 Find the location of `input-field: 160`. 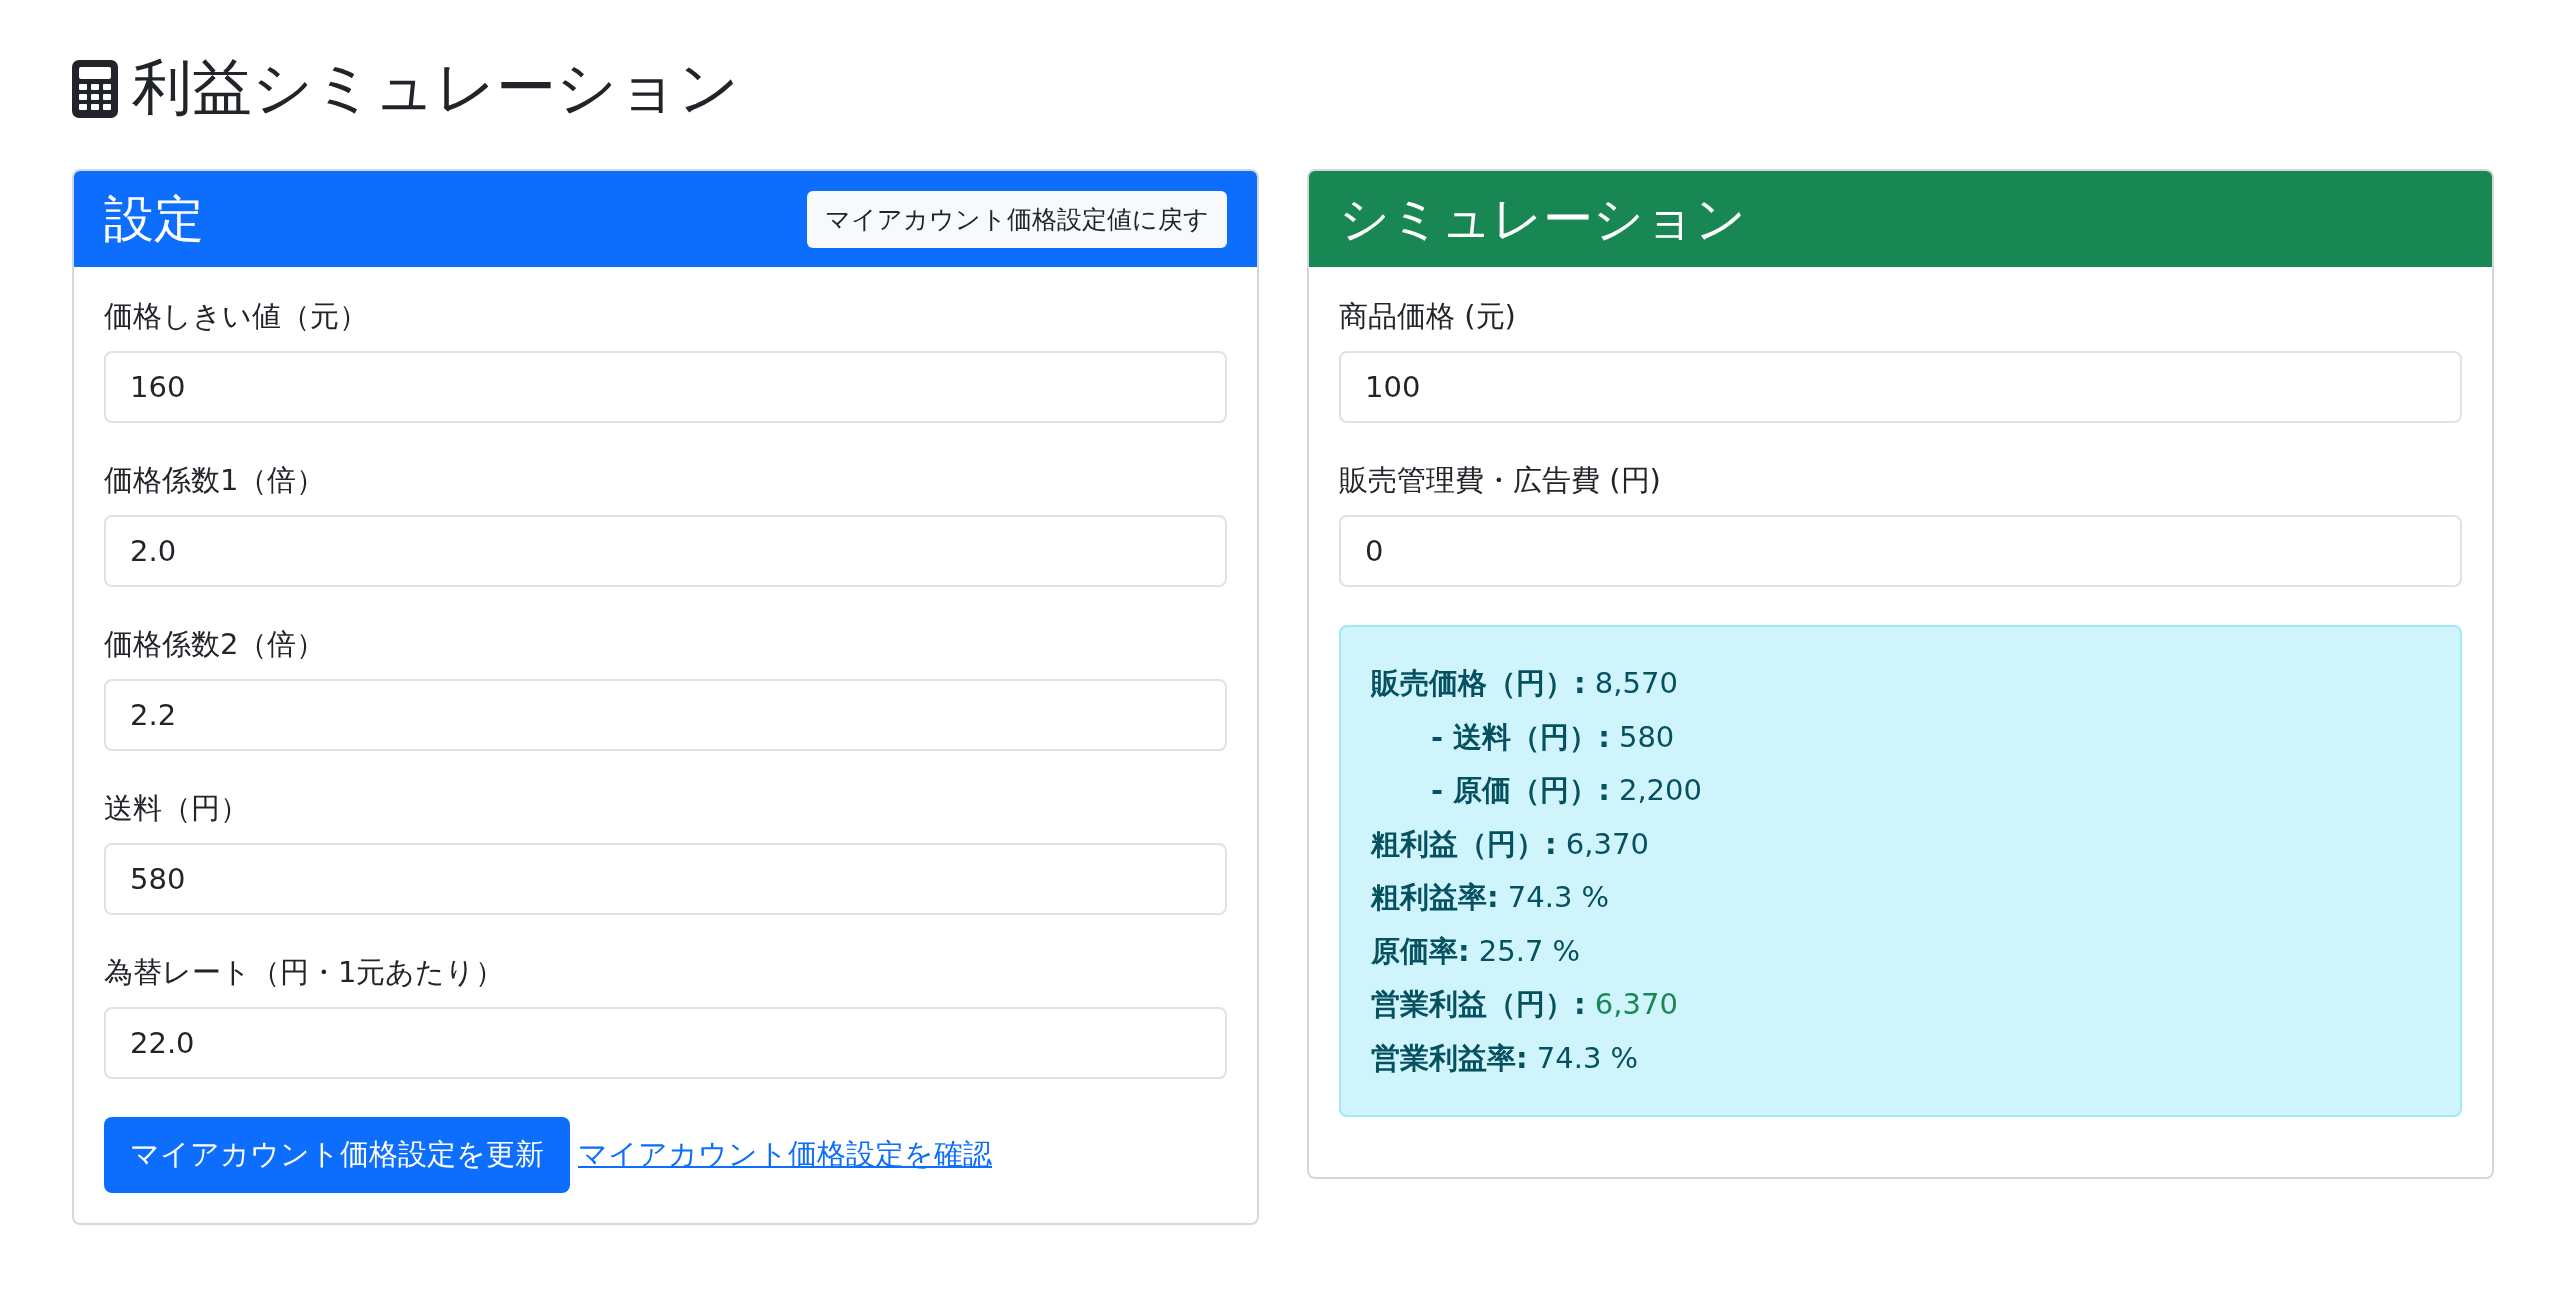

input-field: 160 is located at coordinates (665, 387).